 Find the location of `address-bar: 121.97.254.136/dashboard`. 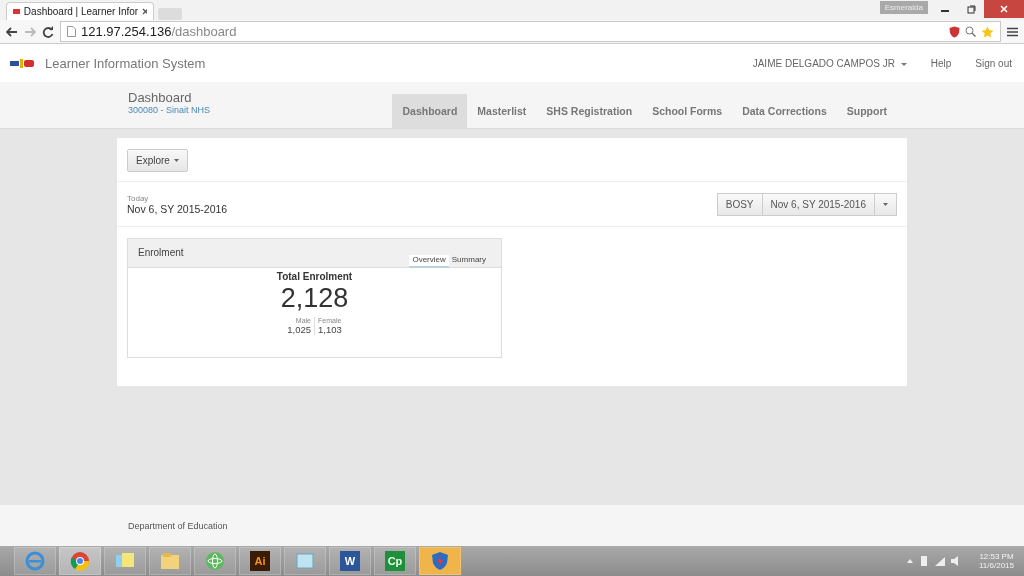

address-bar: 121.97.254.136/dashboard is located at coordinates (530, 31).